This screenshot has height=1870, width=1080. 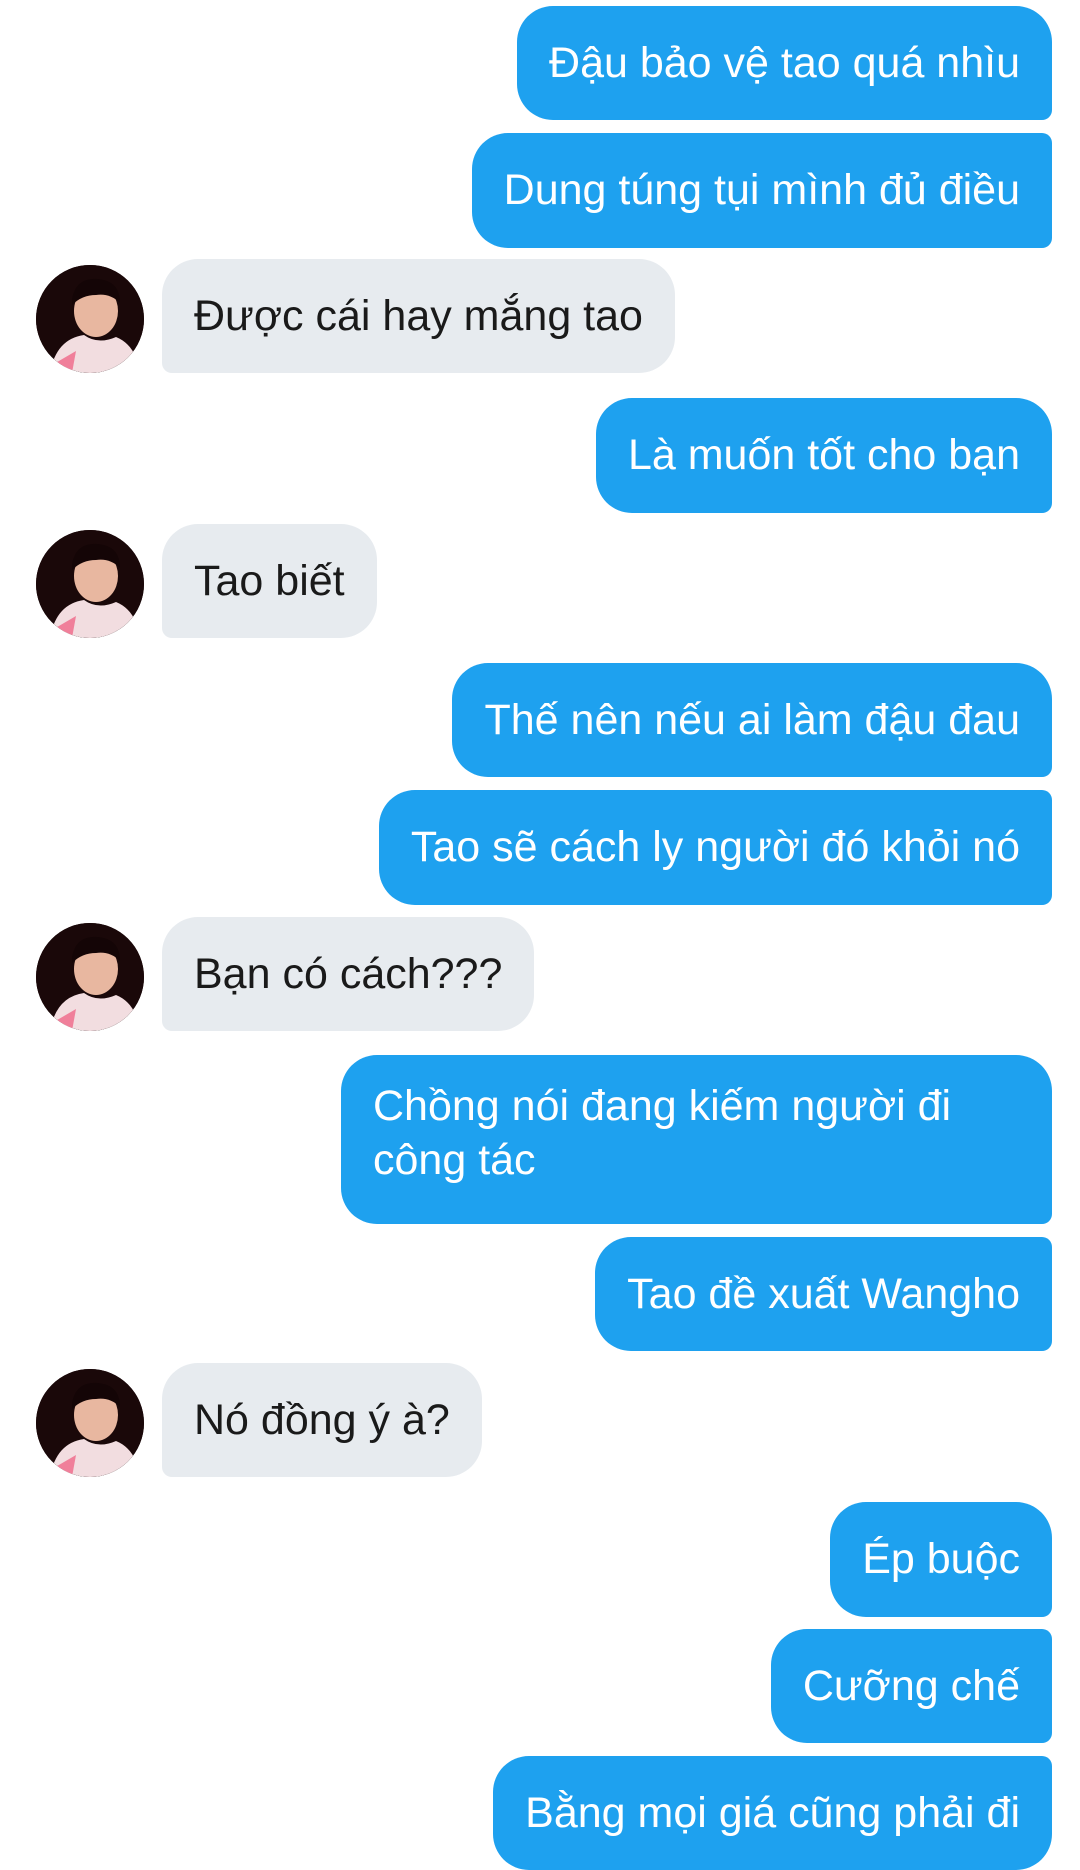 What do you see at coordinates (911, 1686) in the screenshot?
I see `outgoing-message: Cưỡng chế` at bounding box center [911, 1686].